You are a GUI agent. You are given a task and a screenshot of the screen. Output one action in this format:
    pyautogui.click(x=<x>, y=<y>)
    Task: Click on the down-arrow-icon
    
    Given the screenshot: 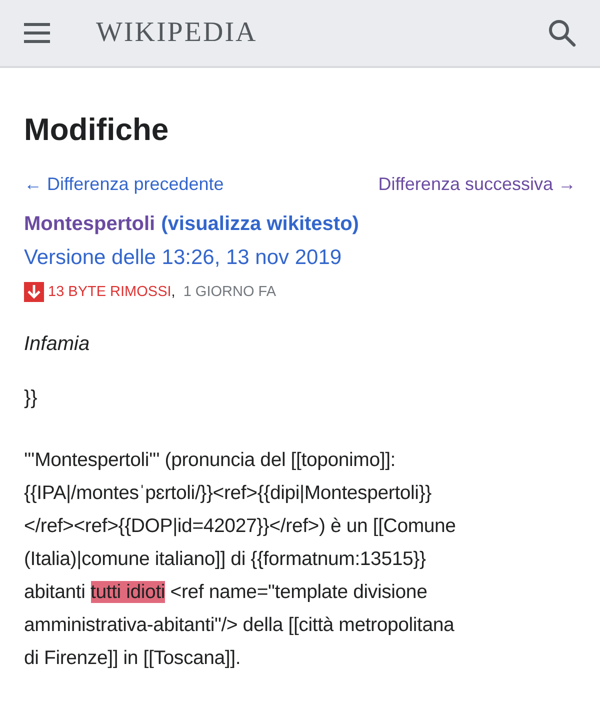 What is the action you would take?
    pyautogui.click(x=34, y=292)
    